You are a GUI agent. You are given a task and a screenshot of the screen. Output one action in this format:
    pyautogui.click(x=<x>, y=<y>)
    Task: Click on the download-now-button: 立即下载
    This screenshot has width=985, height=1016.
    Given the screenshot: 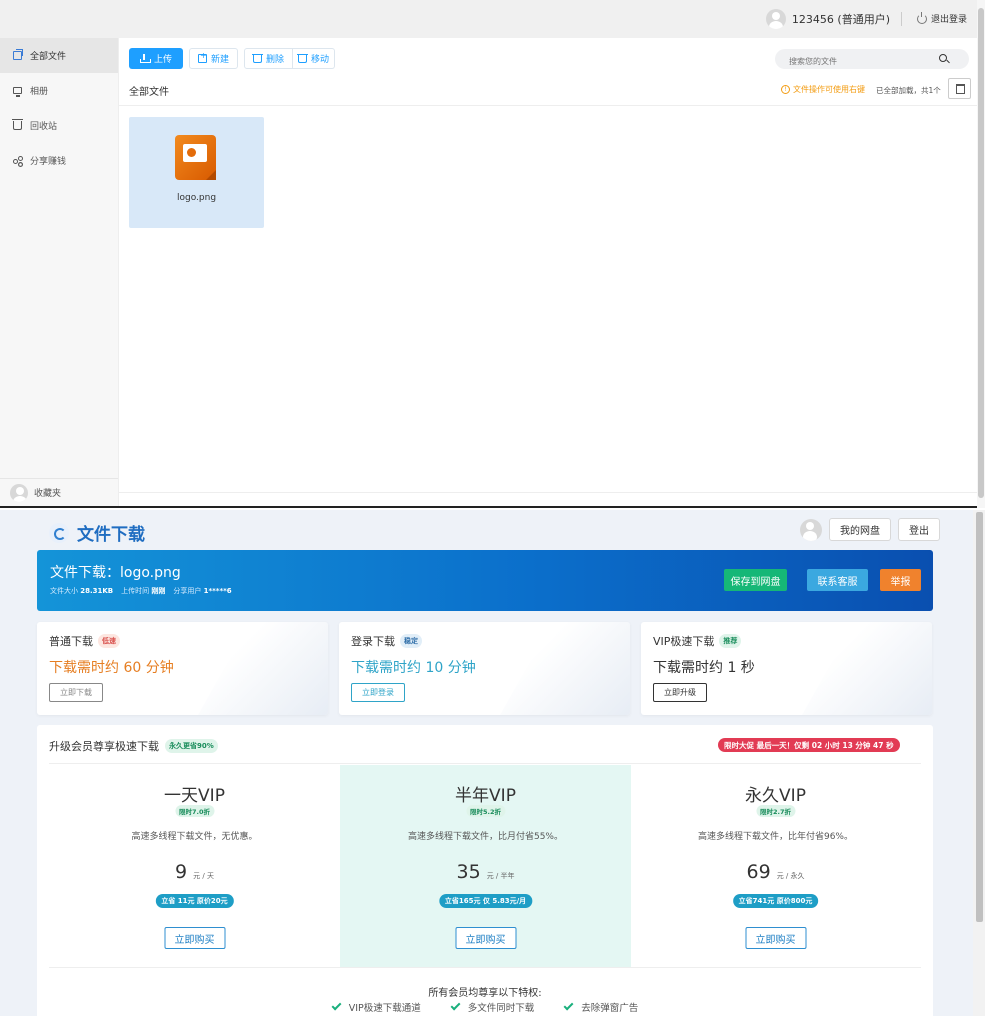 What is the action you would take?
    pyautogui.click(x=76, y=692)
    